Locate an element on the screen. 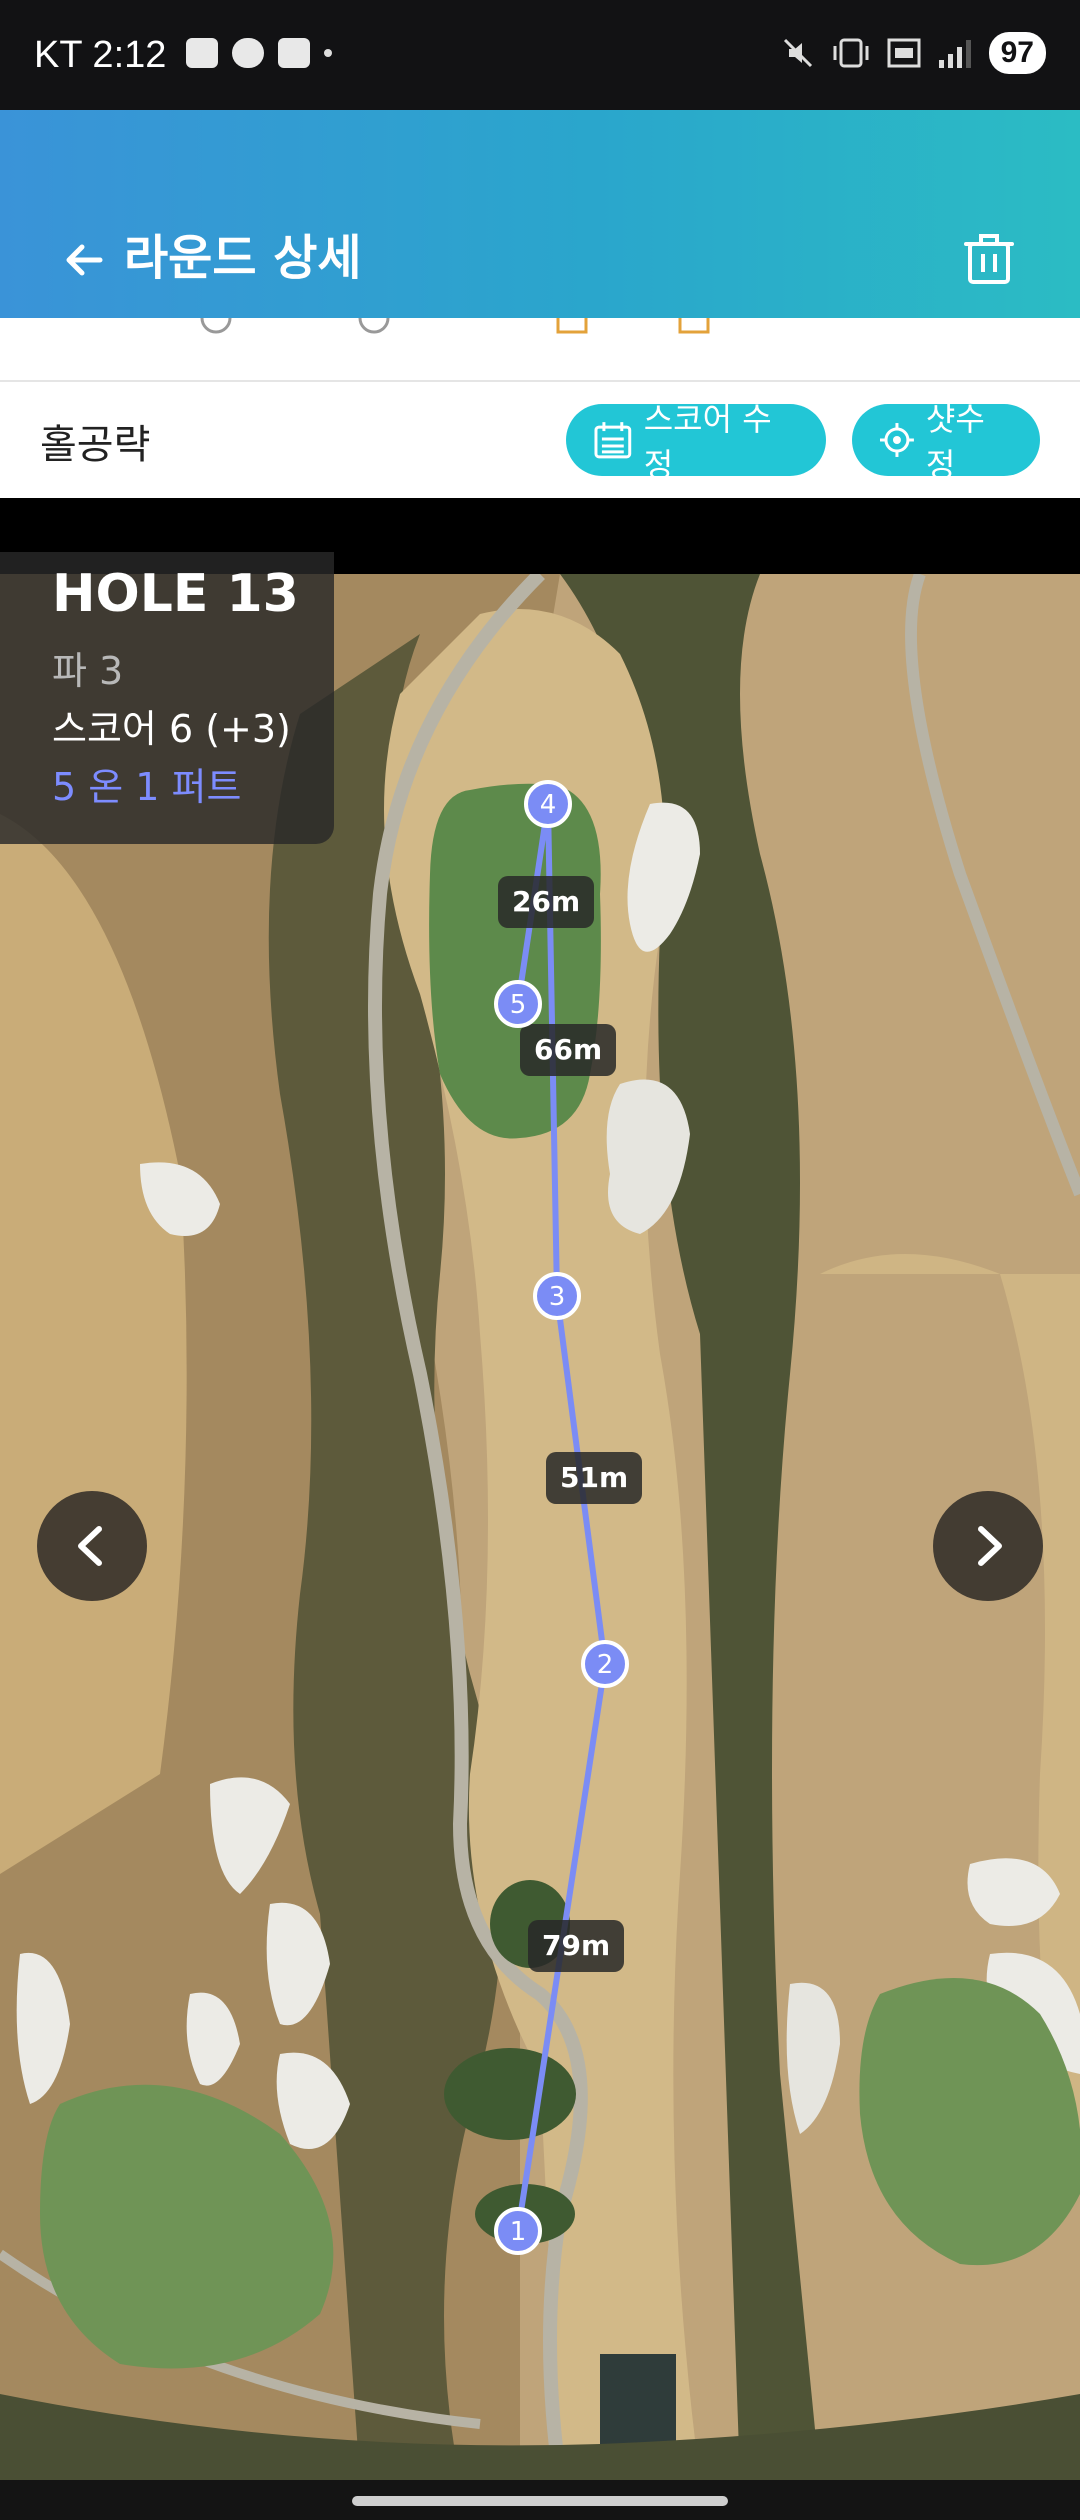  previous-hole-button is located at coordinates (92, 1546).